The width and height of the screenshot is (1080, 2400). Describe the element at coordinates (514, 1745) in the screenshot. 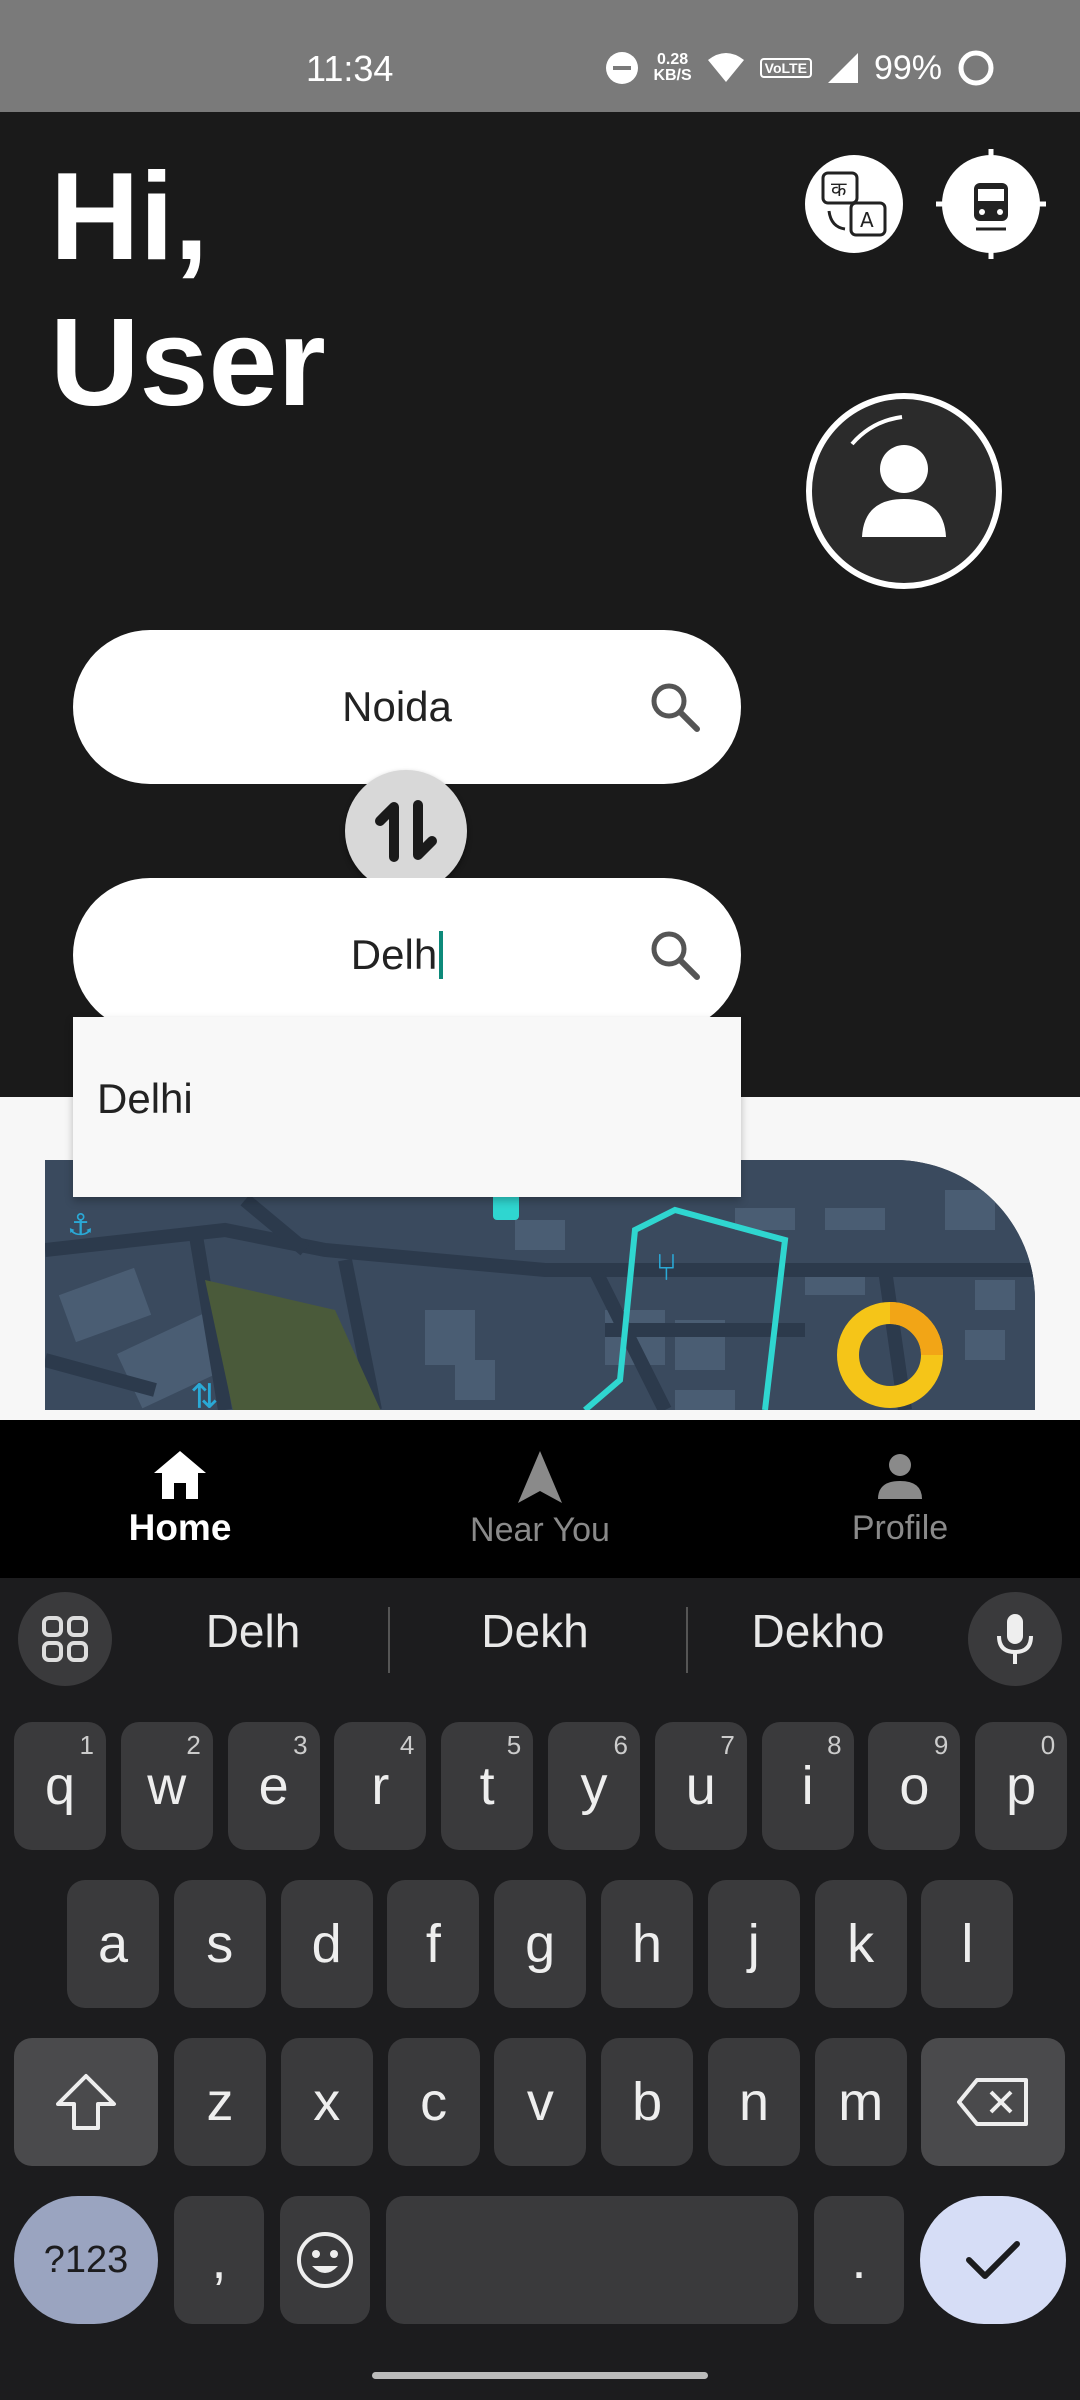

I see `key-hint: 5` at that location.